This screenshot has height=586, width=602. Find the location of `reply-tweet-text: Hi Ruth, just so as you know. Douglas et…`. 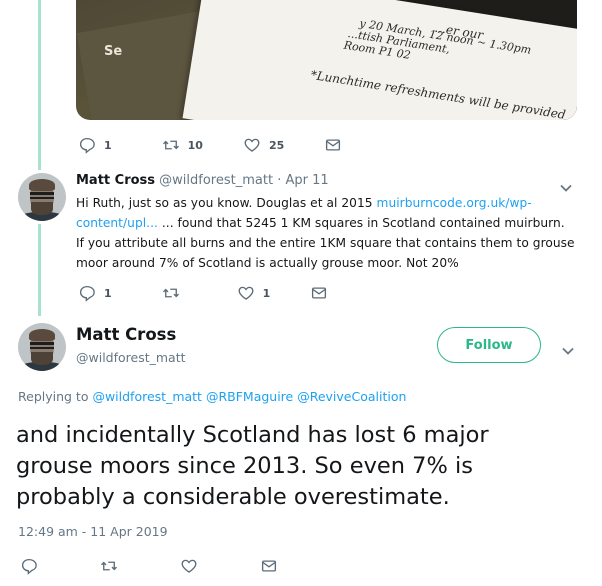

reply-tweet-text: Hi Ruth, just so as you know. Douglas et… is located at coordinates (328, 233).